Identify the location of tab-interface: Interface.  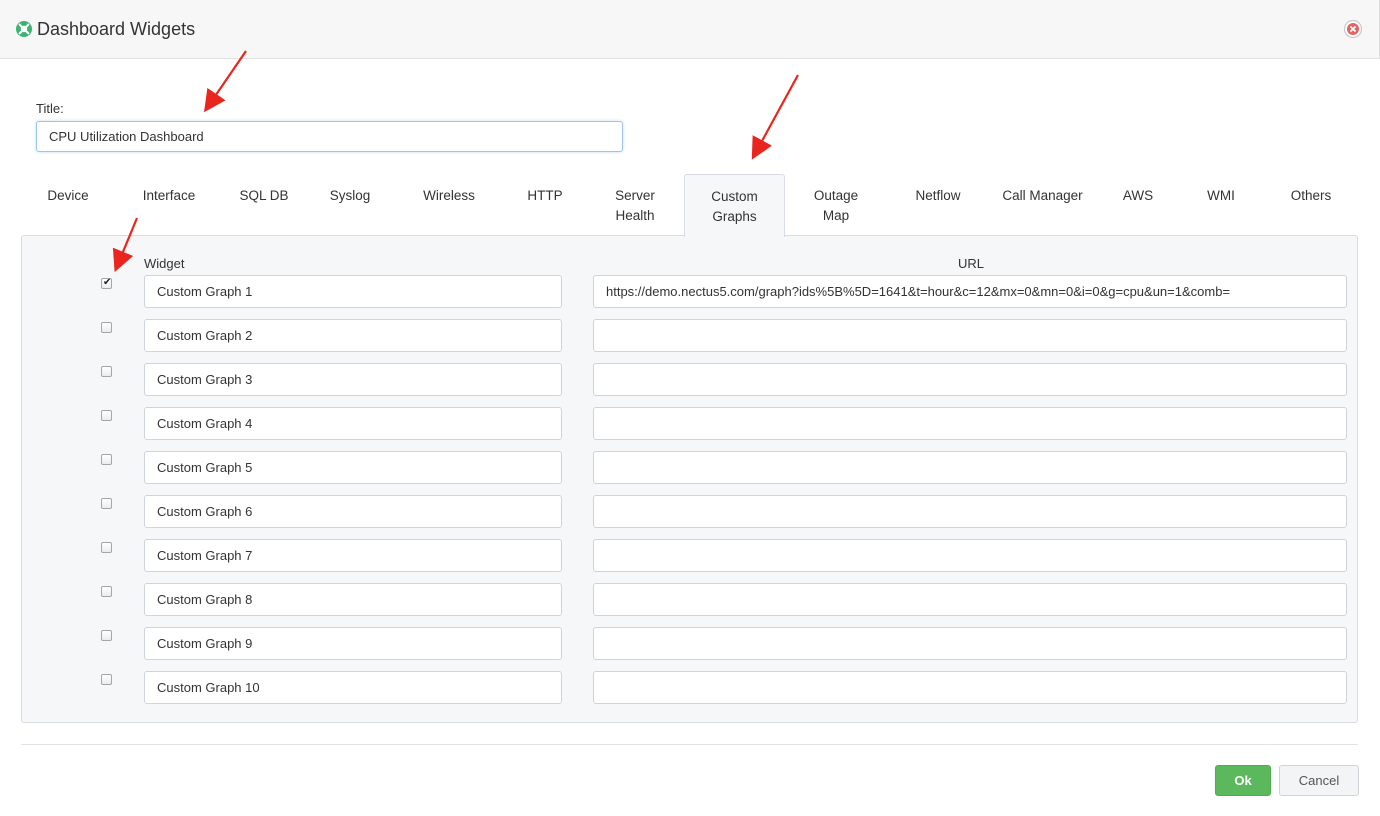
(169, 205).